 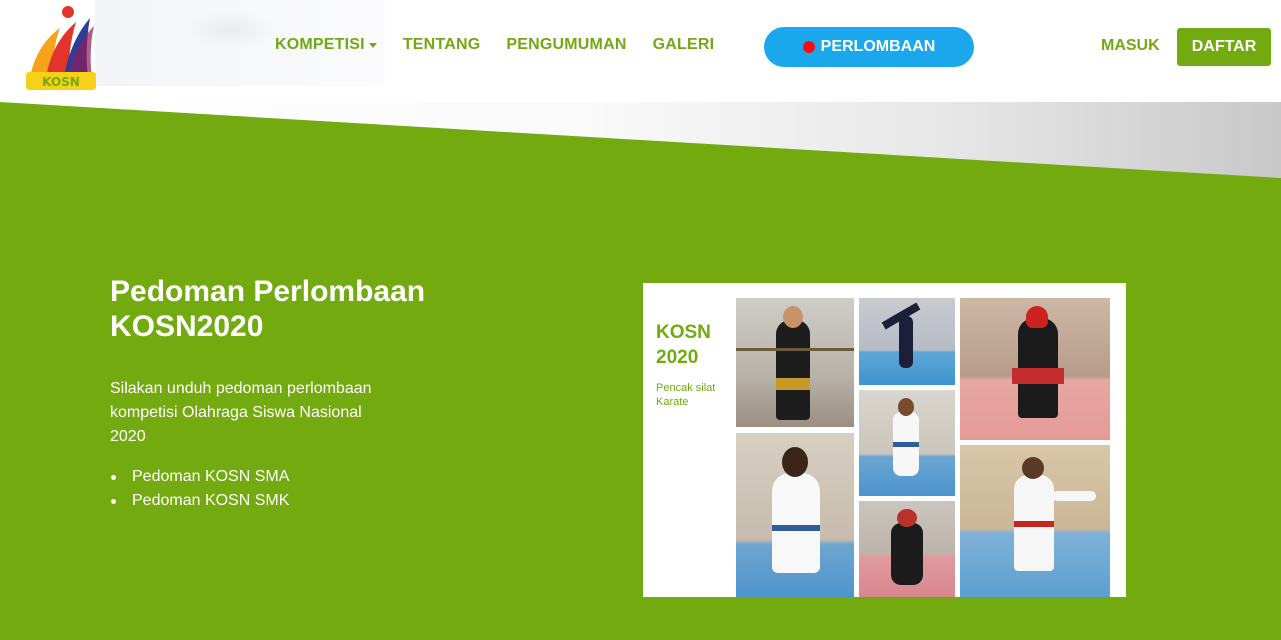 What do you see at coordinates (372, 45) in the screenshot?
I see `chevron-down-icon` at bounding box center [372, 45].